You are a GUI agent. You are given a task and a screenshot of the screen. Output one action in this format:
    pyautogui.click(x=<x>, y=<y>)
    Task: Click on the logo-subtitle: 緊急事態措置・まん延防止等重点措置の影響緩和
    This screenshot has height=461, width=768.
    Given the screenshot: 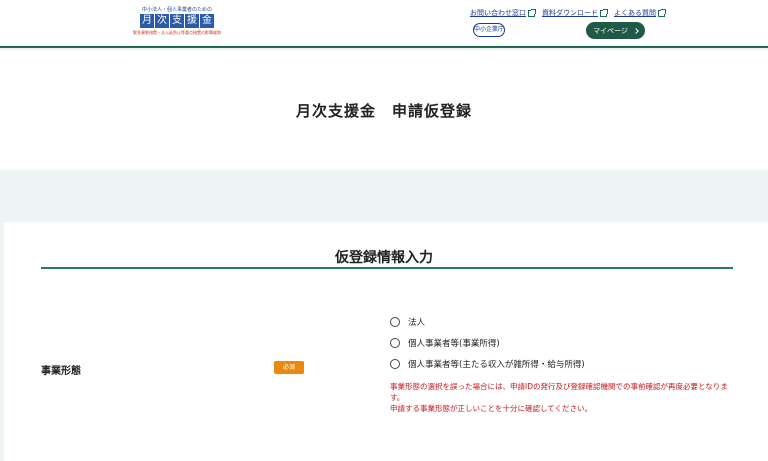 What is the action you would take?
    pyautogui.click(x=177, y=32)
    